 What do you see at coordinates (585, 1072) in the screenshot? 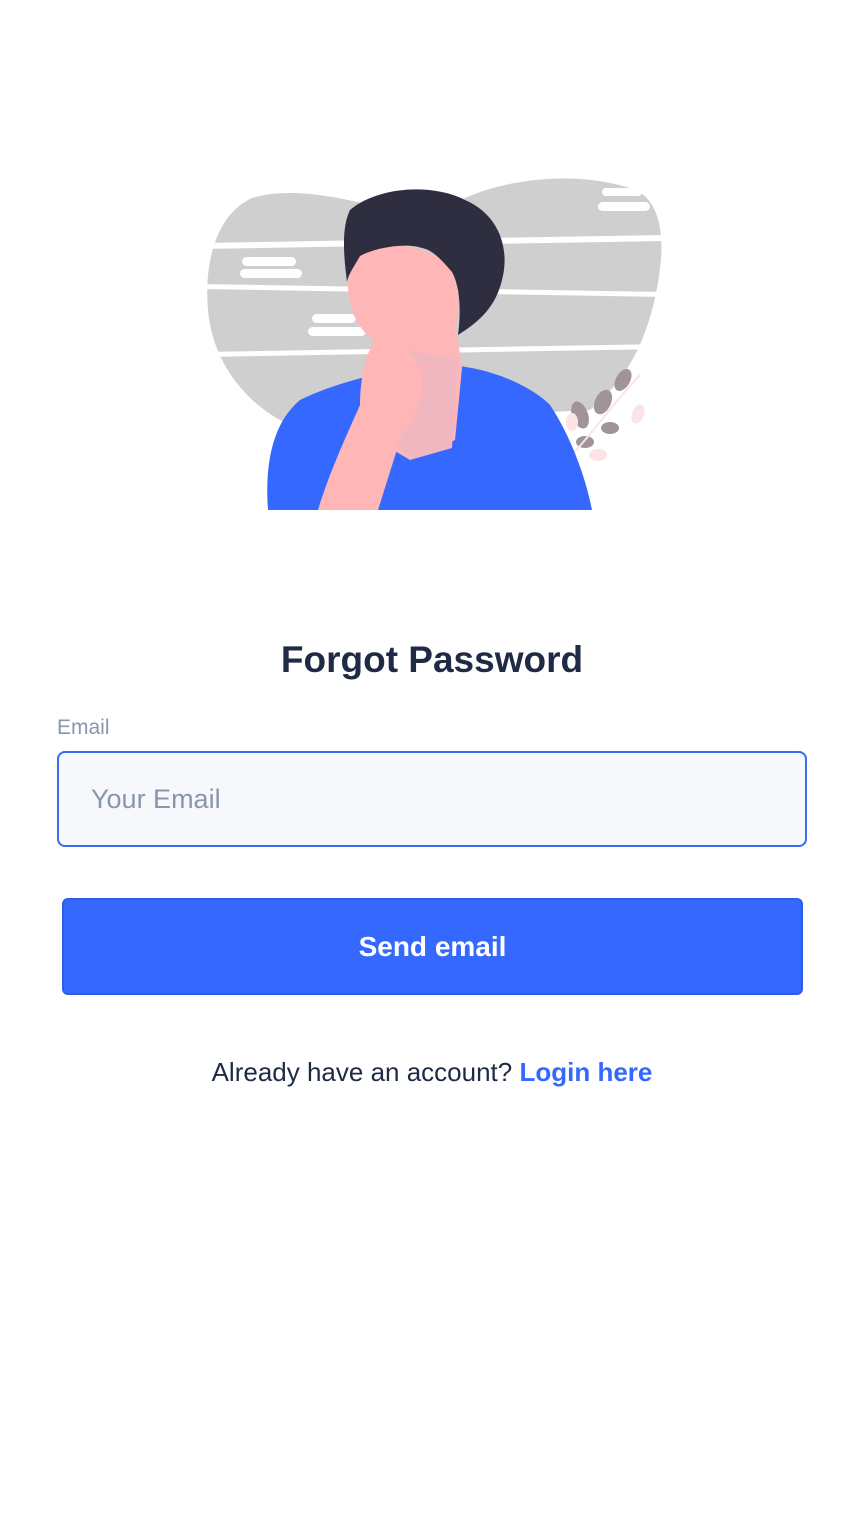
I see `login-here-link: Login here` at bounding box center [585, 1072].